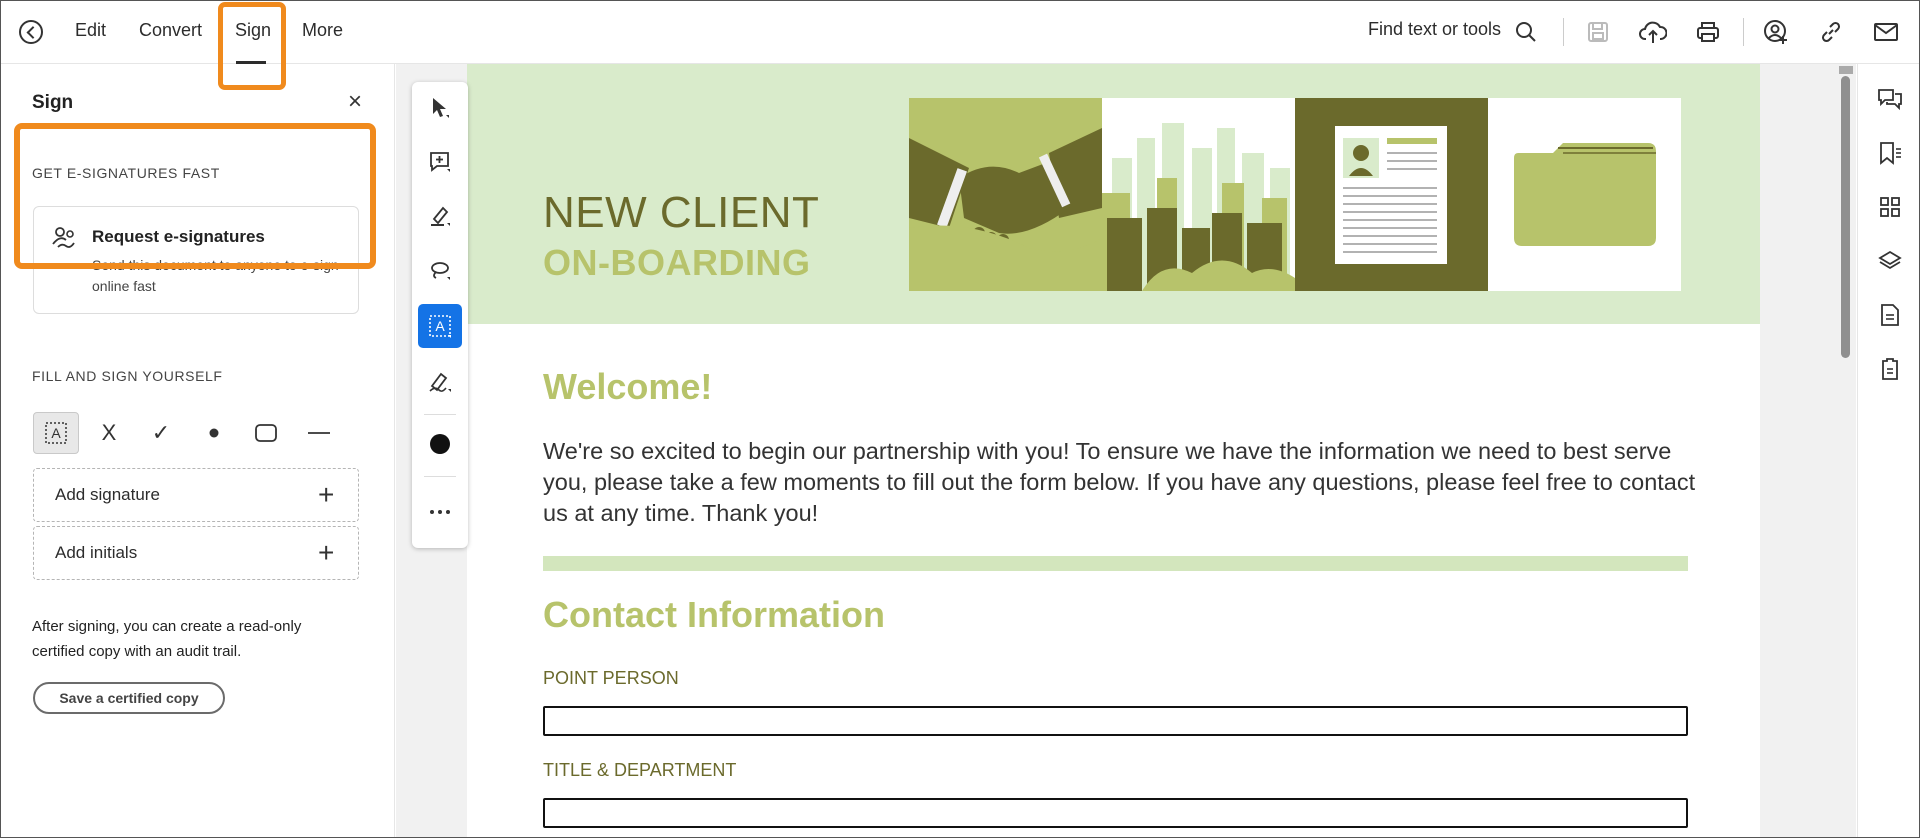 The image size is (1920, 838). What do you see at coordinates (322, 30) in the screenshot?
I see `nav-more: More` at bounding box center [322, 30].